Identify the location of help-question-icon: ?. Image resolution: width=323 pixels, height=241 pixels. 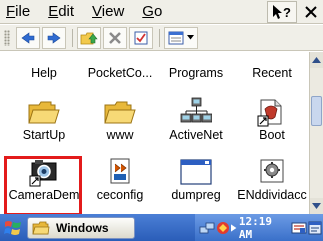
(282, 12).